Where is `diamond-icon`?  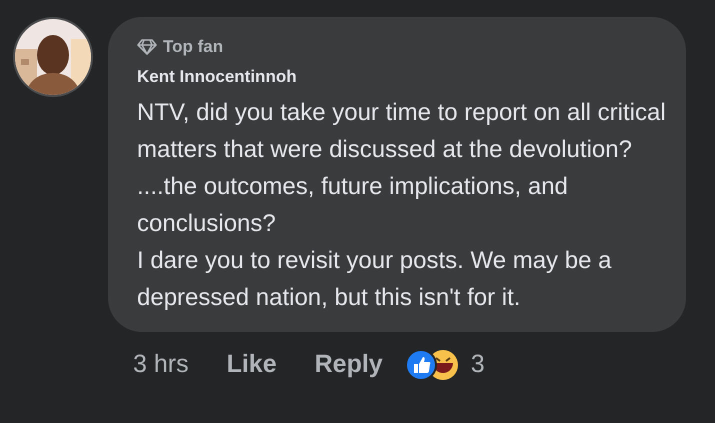
diamond-icon is located at coordinates (147, 47).